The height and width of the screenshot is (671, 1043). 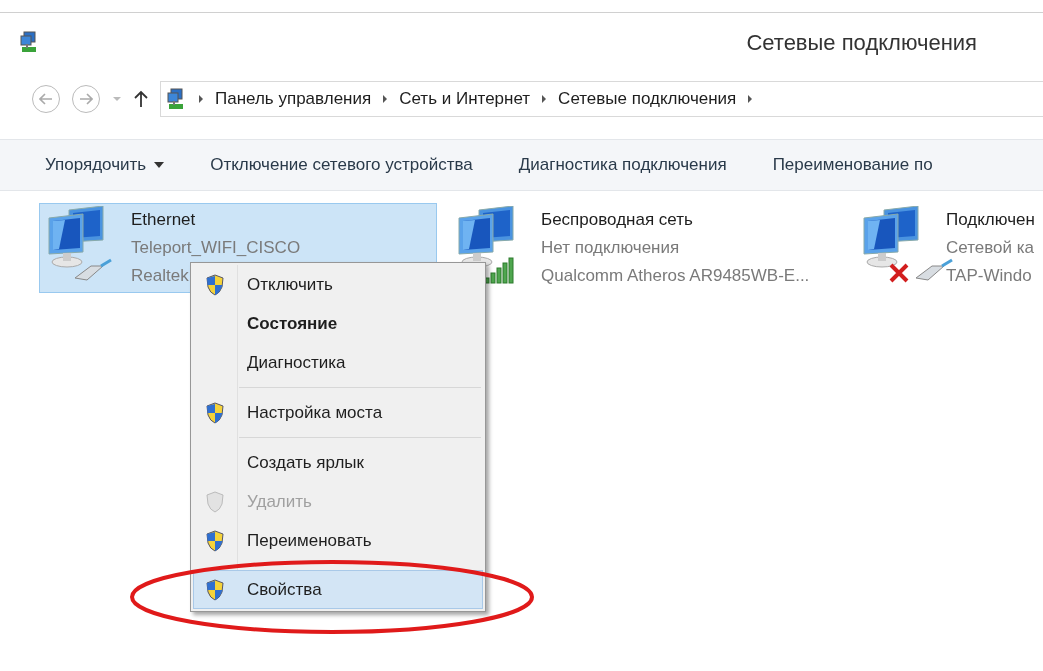 I want to click on menu-item: Настройка моста, so click(x=338, y=412).